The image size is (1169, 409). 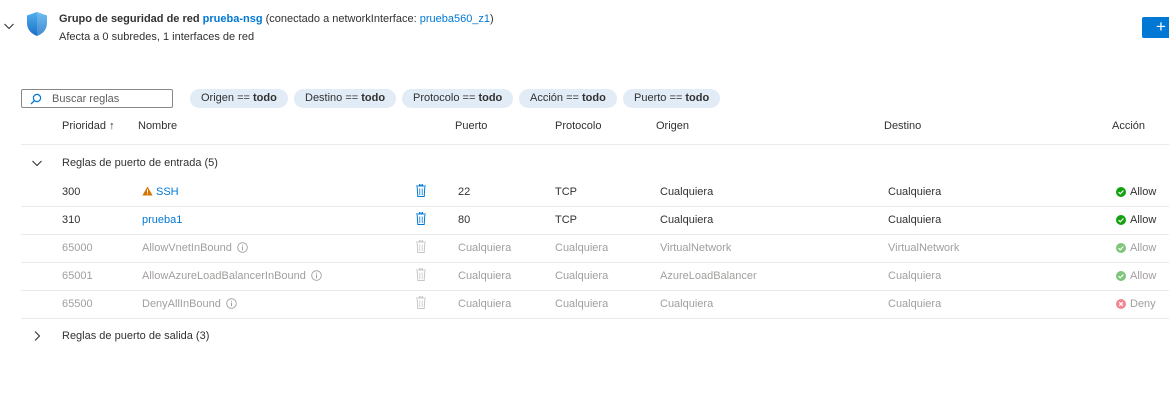 I want to click on pill-label: Origen ==, so click(x=227, y=98).